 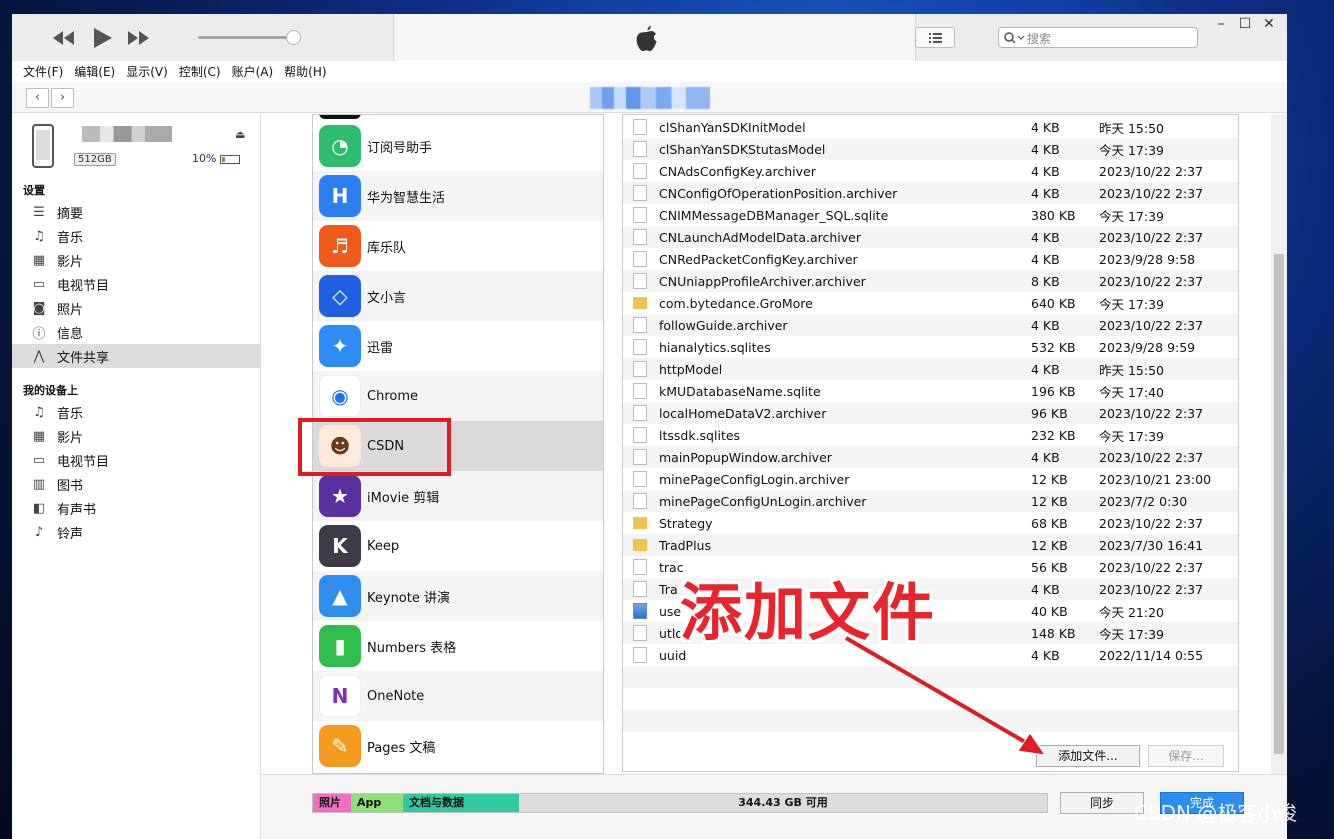 I want to click on file-name: ltssdk.sqlites, so click(x=700, y=435).